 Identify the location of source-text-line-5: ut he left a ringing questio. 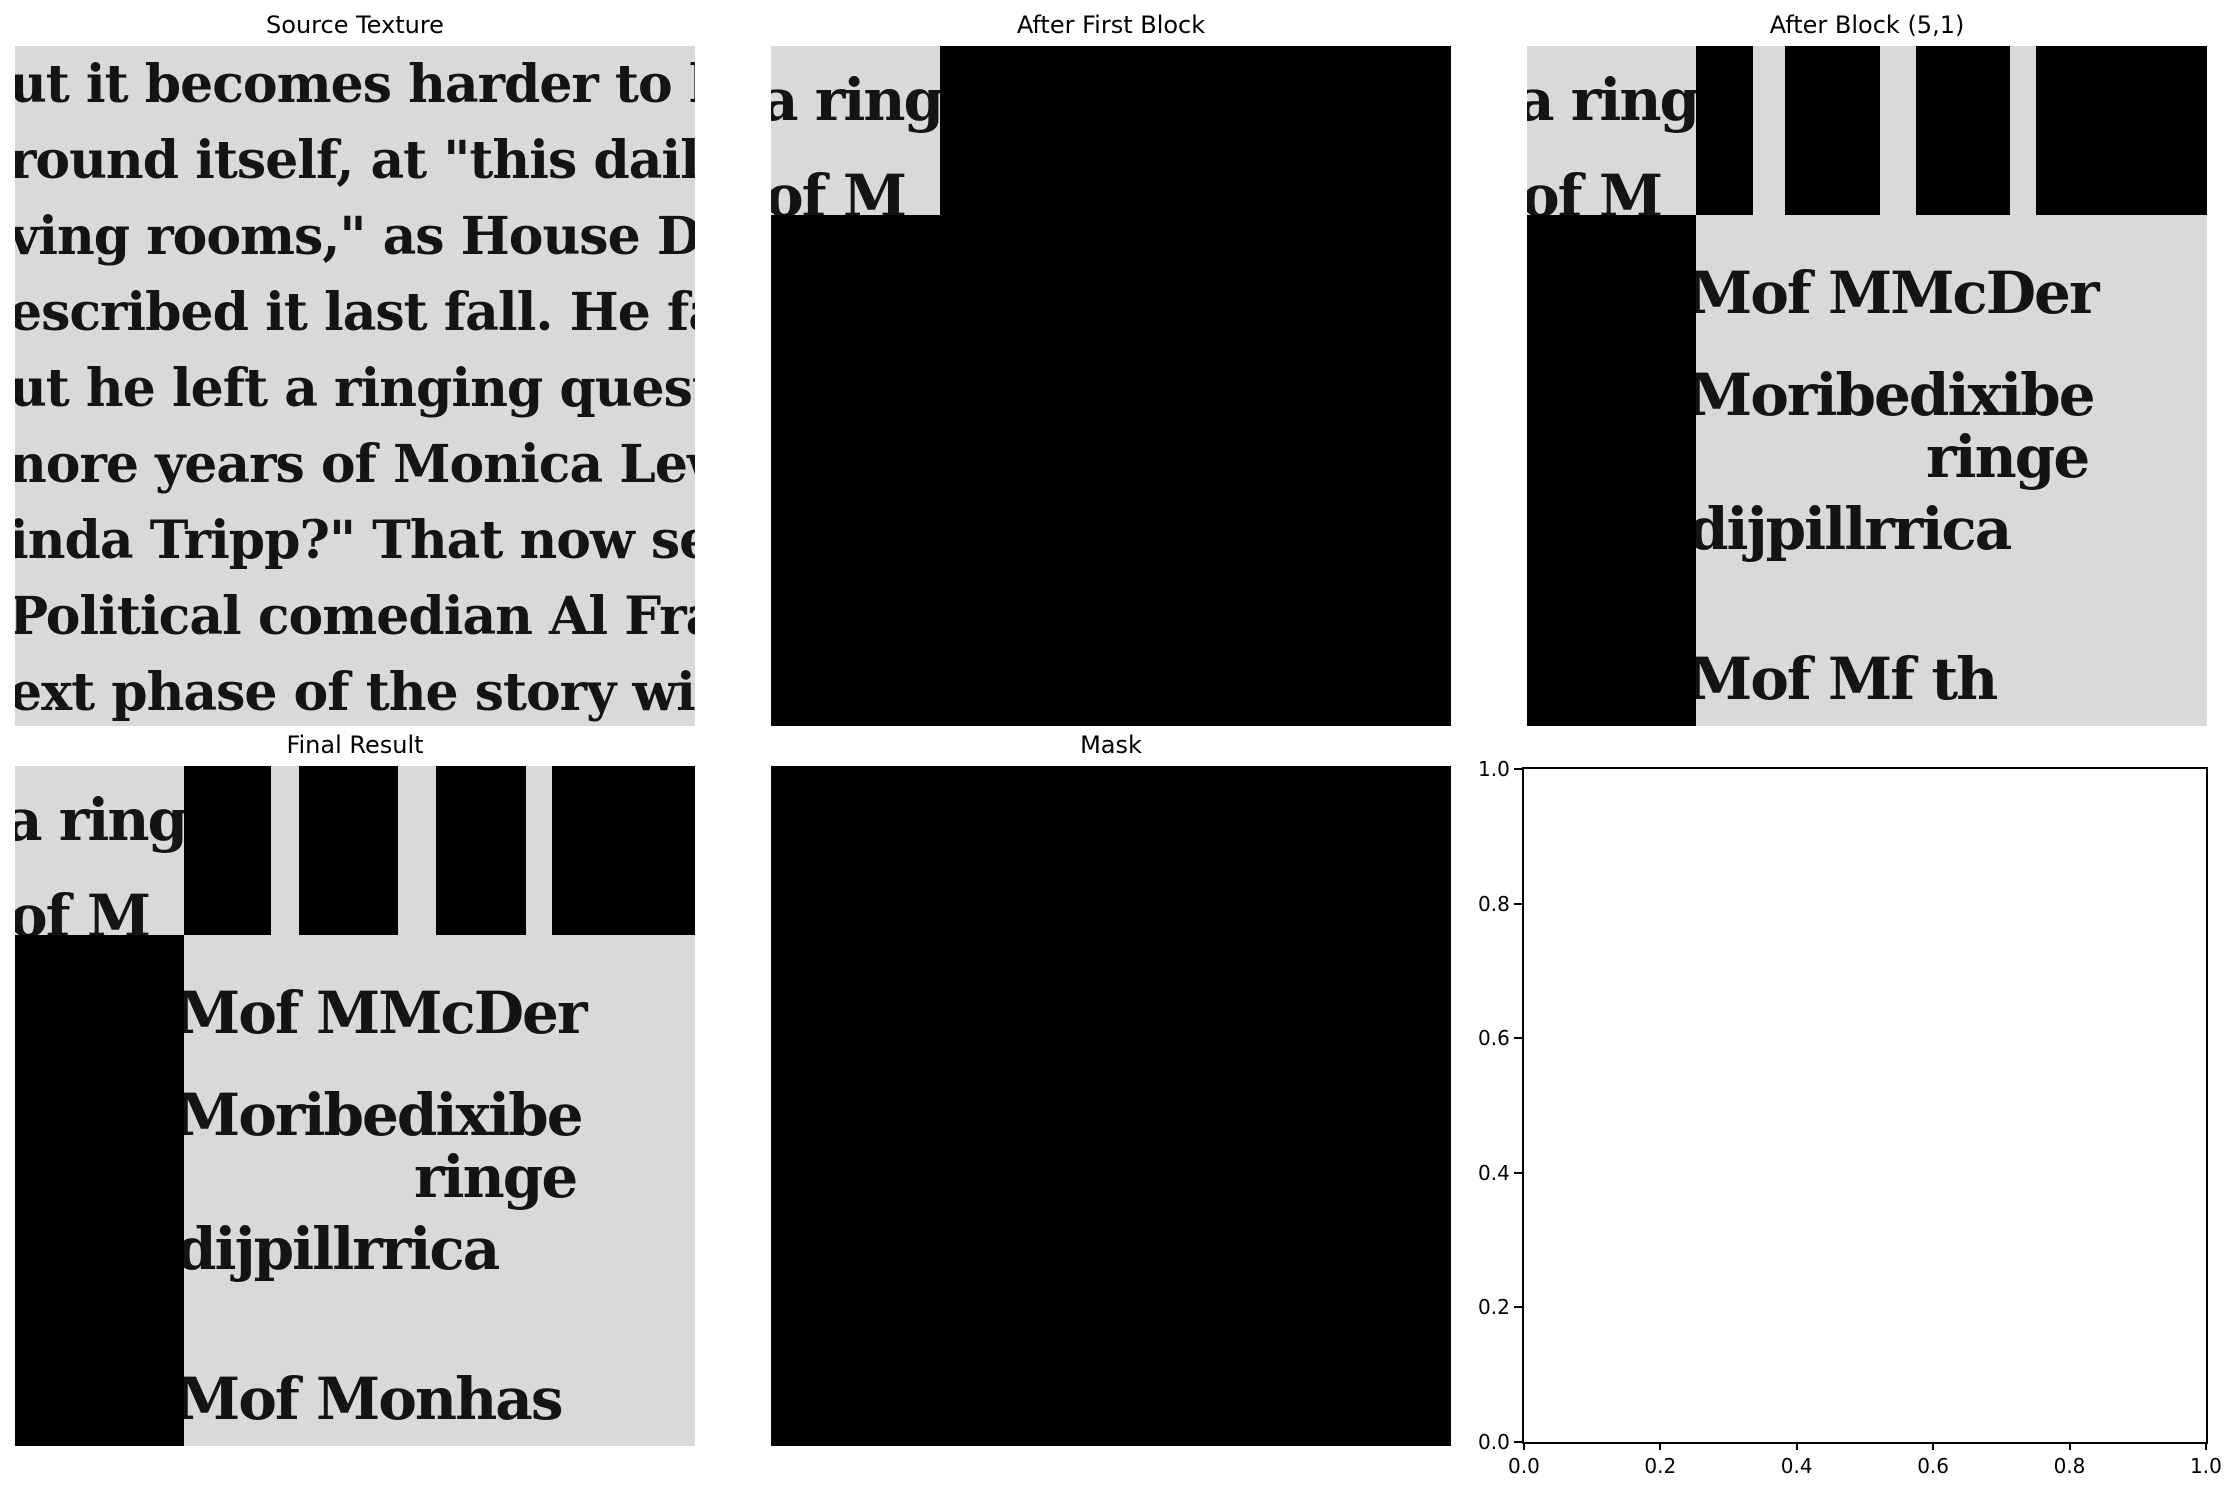
(355, 388).